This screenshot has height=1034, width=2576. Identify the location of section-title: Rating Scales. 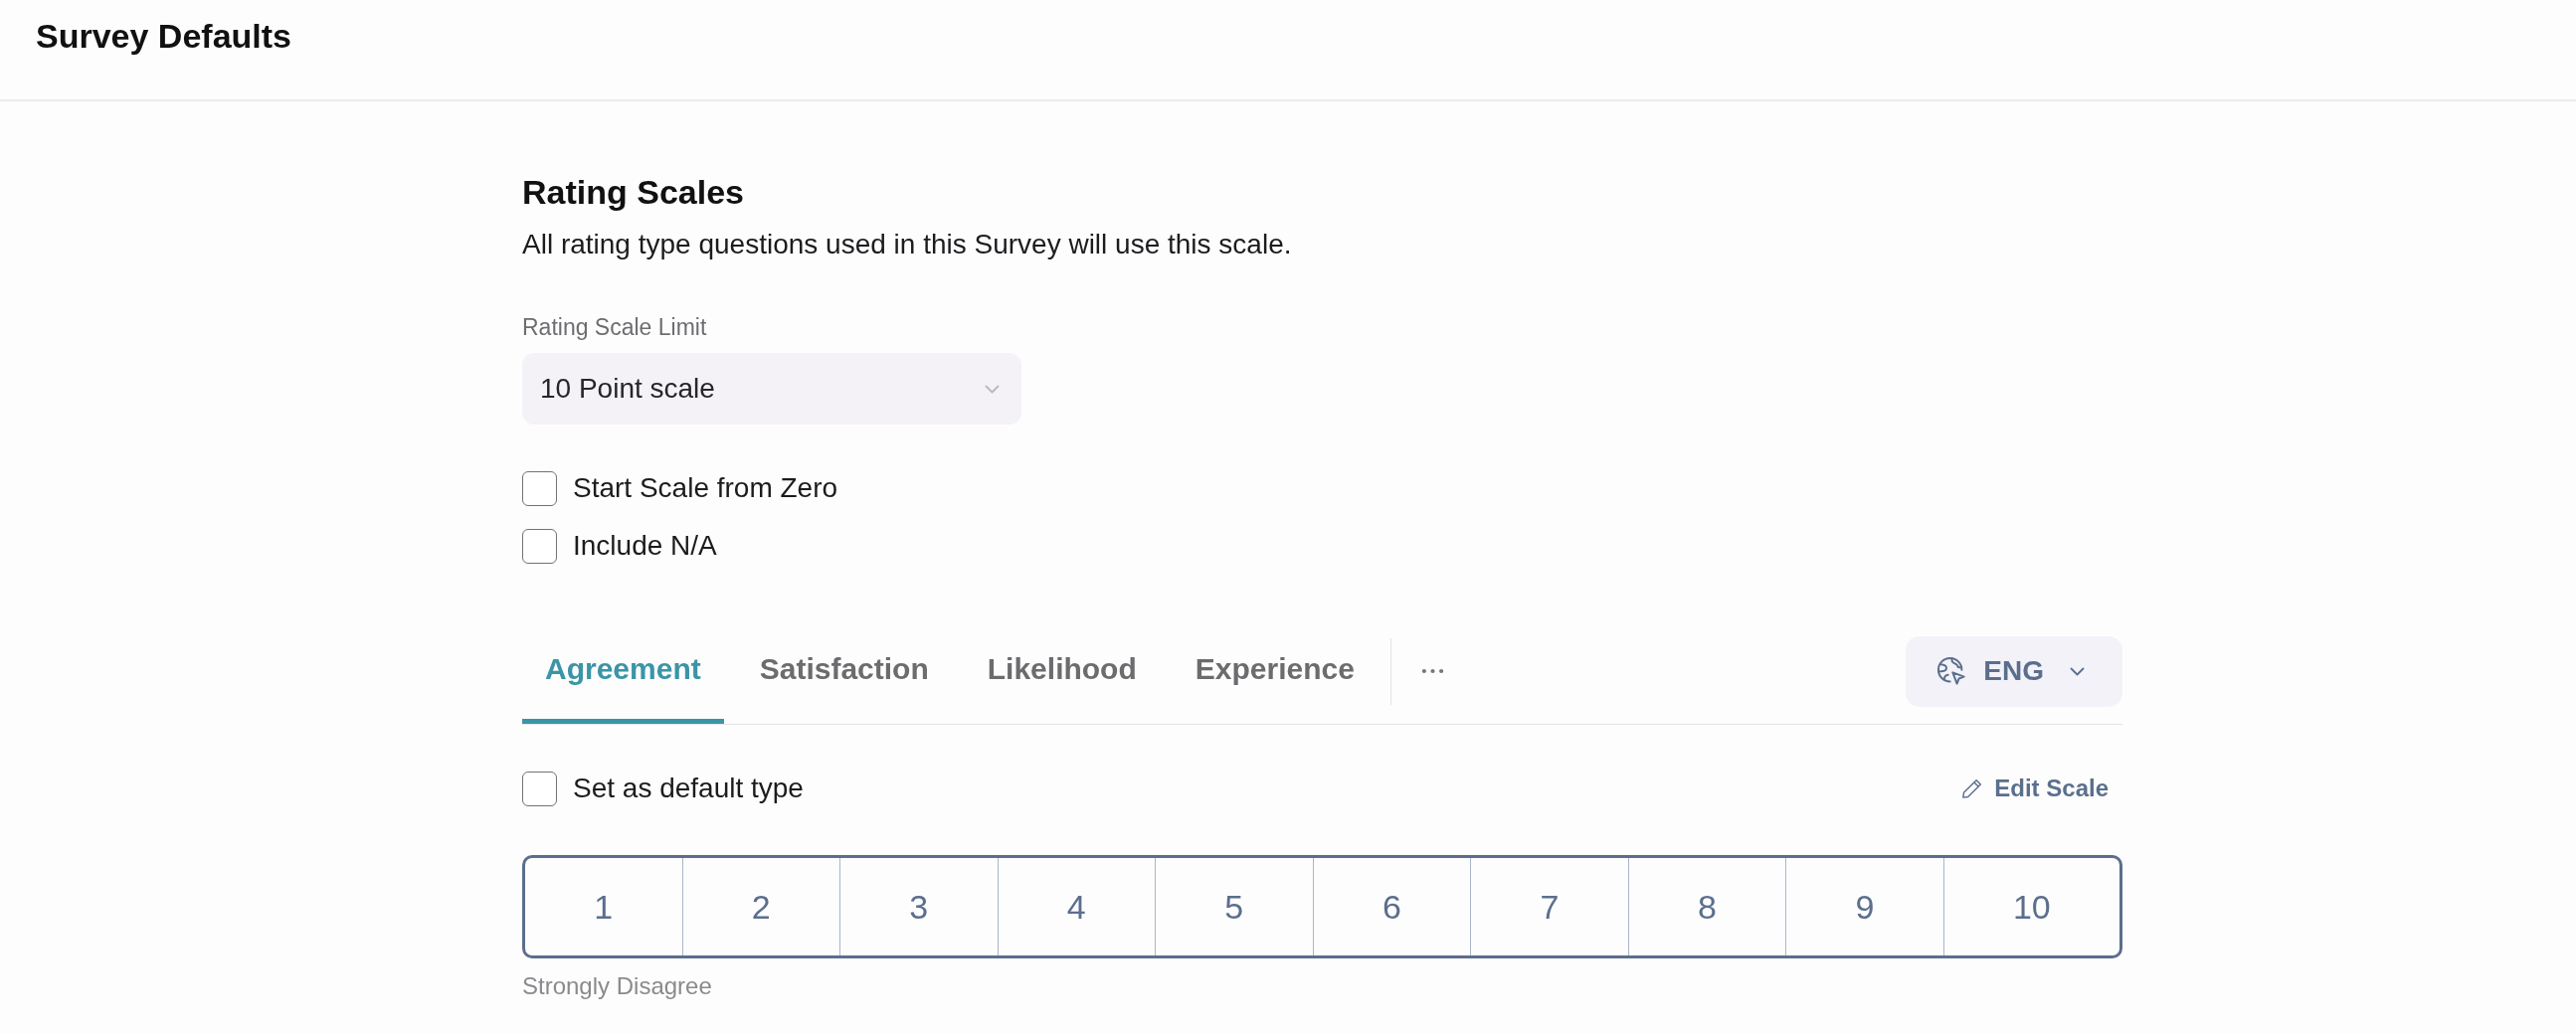
(633, 192).